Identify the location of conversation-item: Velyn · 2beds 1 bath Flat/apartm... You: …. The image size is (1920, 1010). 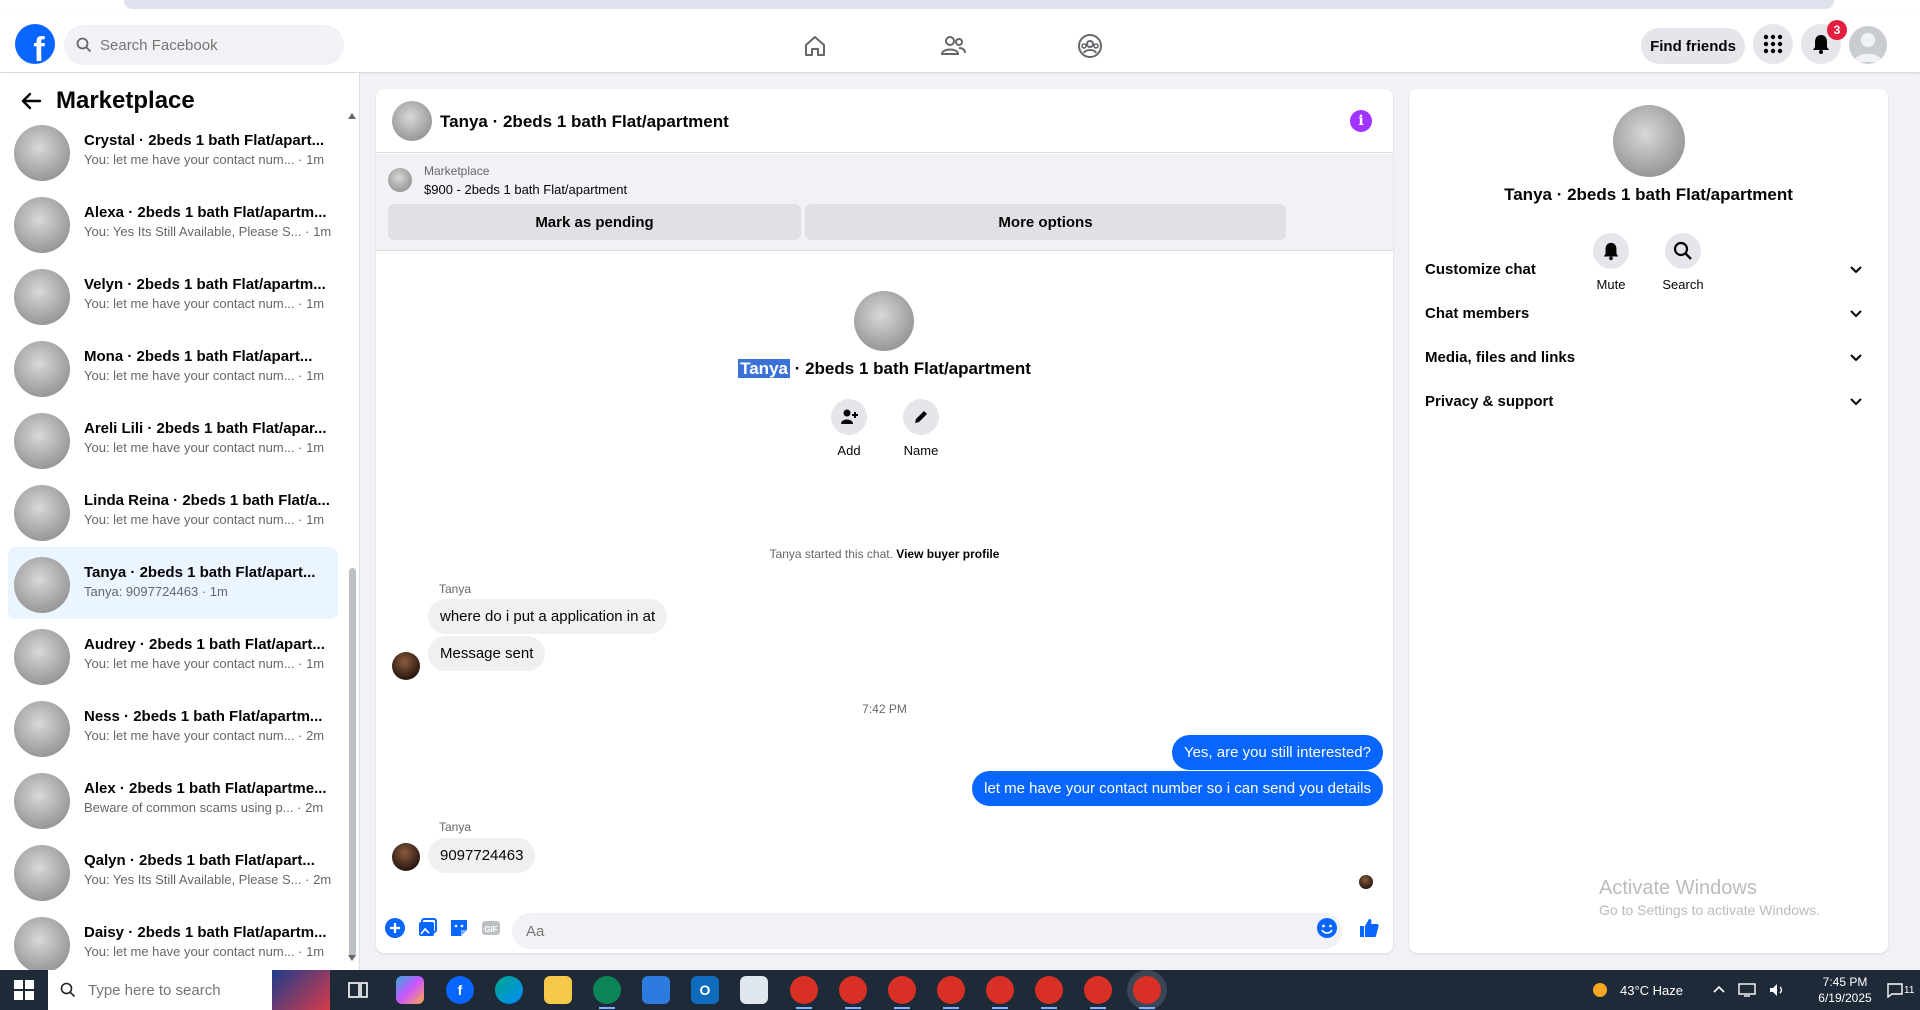
(173, 295).